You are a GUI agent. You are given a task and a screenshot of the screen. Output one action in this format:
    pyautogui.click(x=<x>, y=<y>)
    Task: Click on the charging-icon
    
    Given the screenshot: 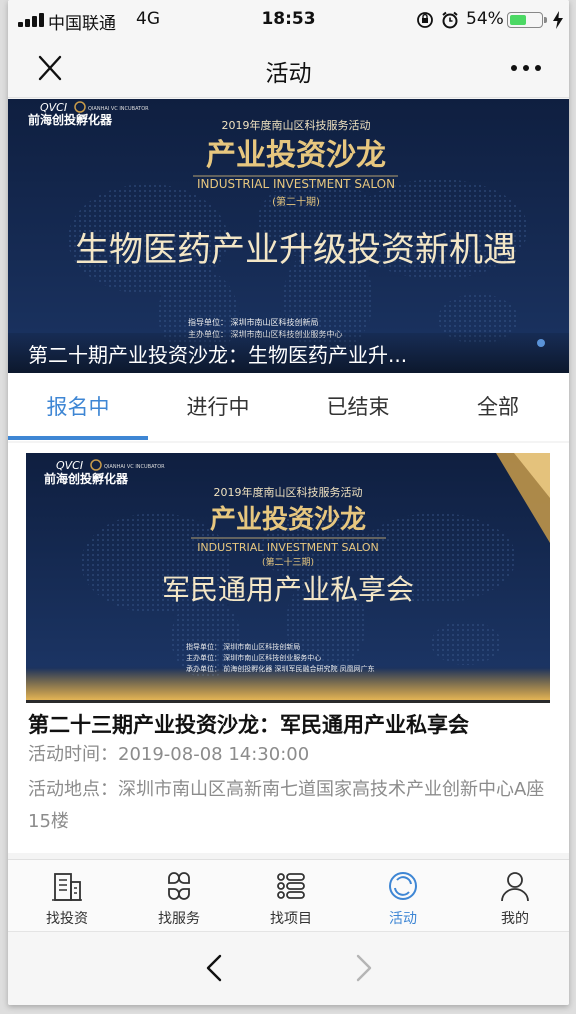 What is the action you would take?
    pyautogui.click(x=558, y=20)
    